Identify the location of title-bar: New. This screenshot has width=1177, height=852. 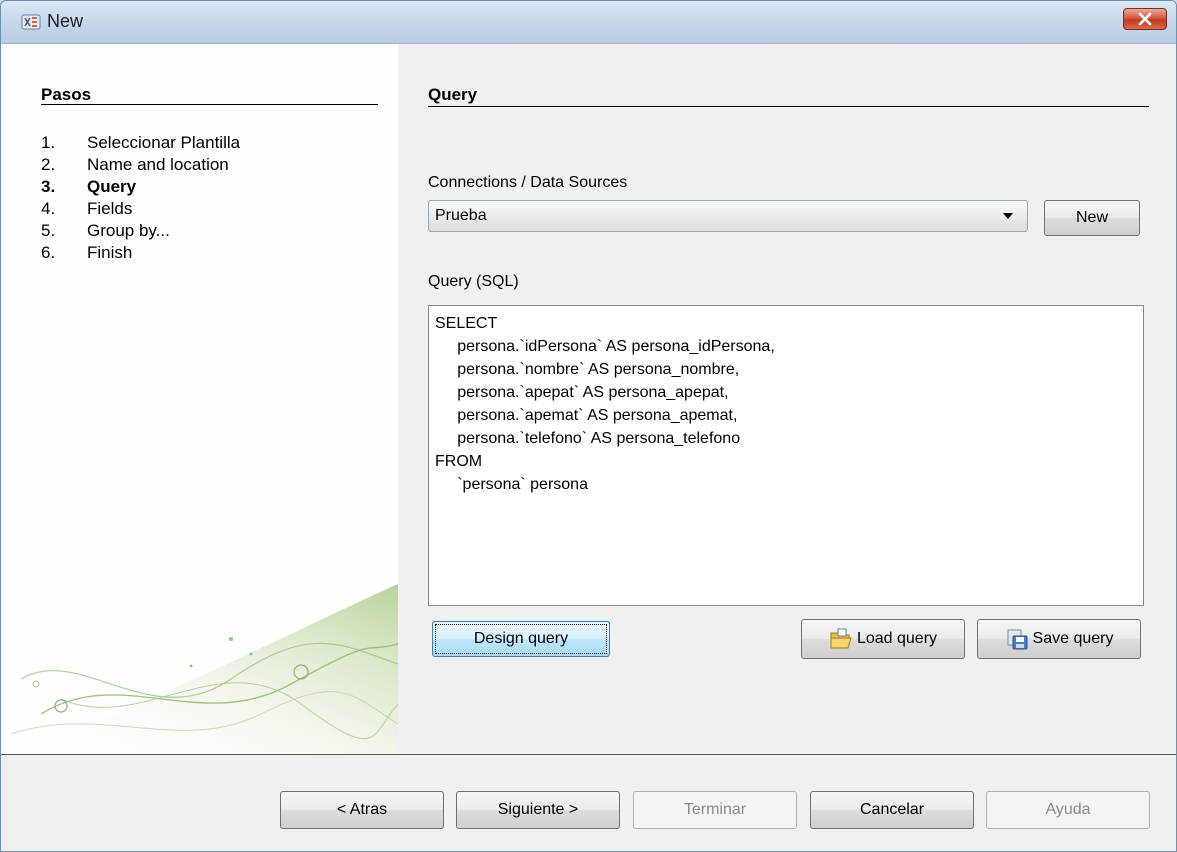
(588, 22).